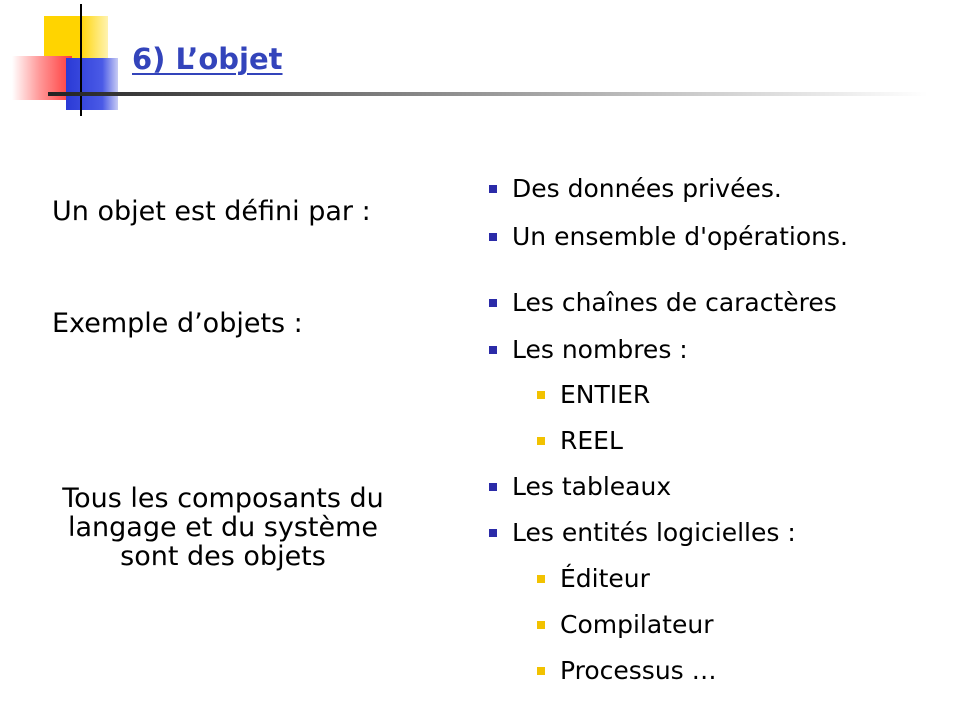 This screenshot has width=960, height=720. What do you see at coordinates (81, 60) in the screenshot?
I see `vertical-rule` at bounding box center [81, 60].